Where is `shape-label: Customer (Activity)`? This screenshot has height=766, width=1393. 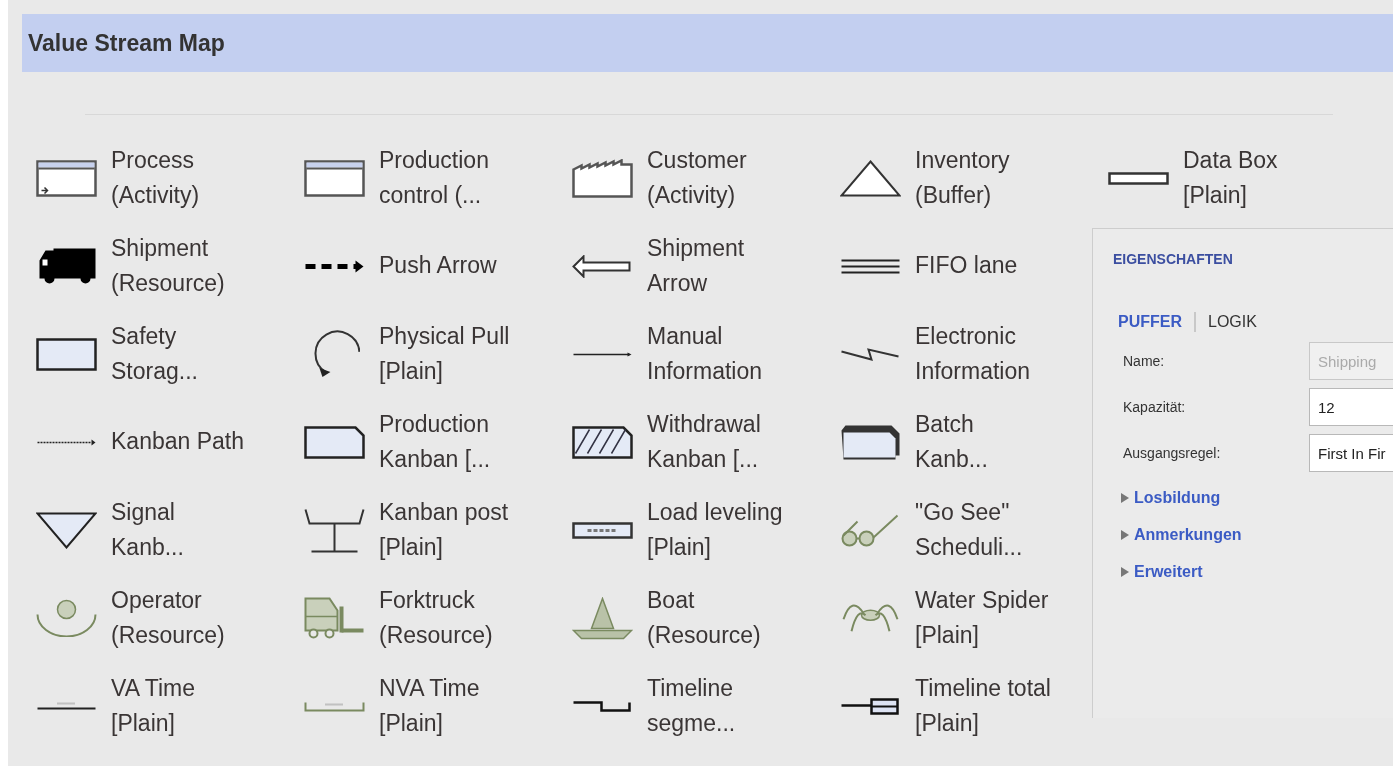
shape-label: Customer (Activity) is located at coordinates (697, 178).